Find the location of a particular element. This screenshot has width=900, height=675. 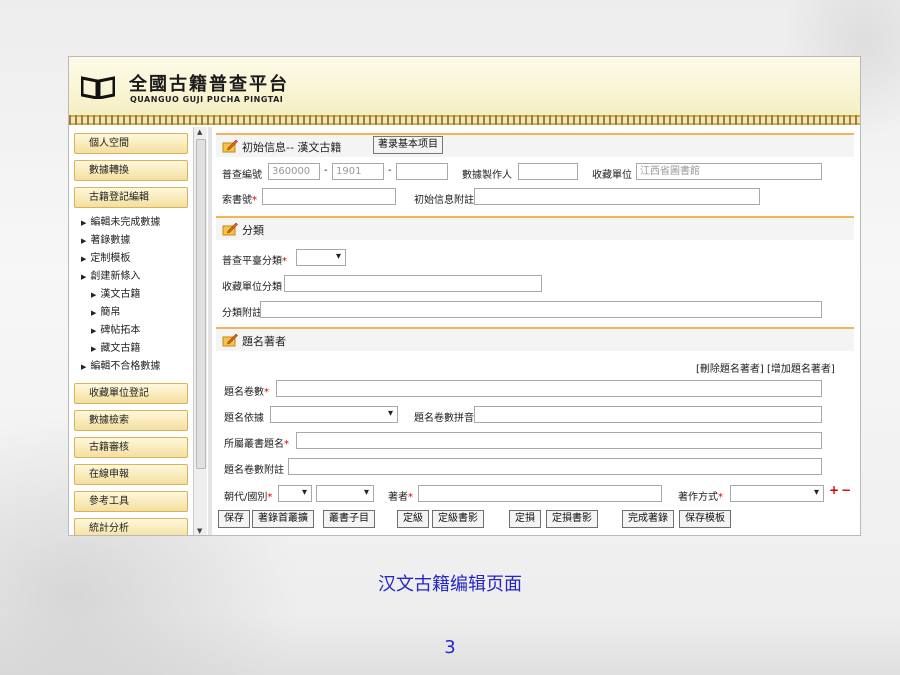

save-template-button: 保存模板 is located at coordinates (705, 519).